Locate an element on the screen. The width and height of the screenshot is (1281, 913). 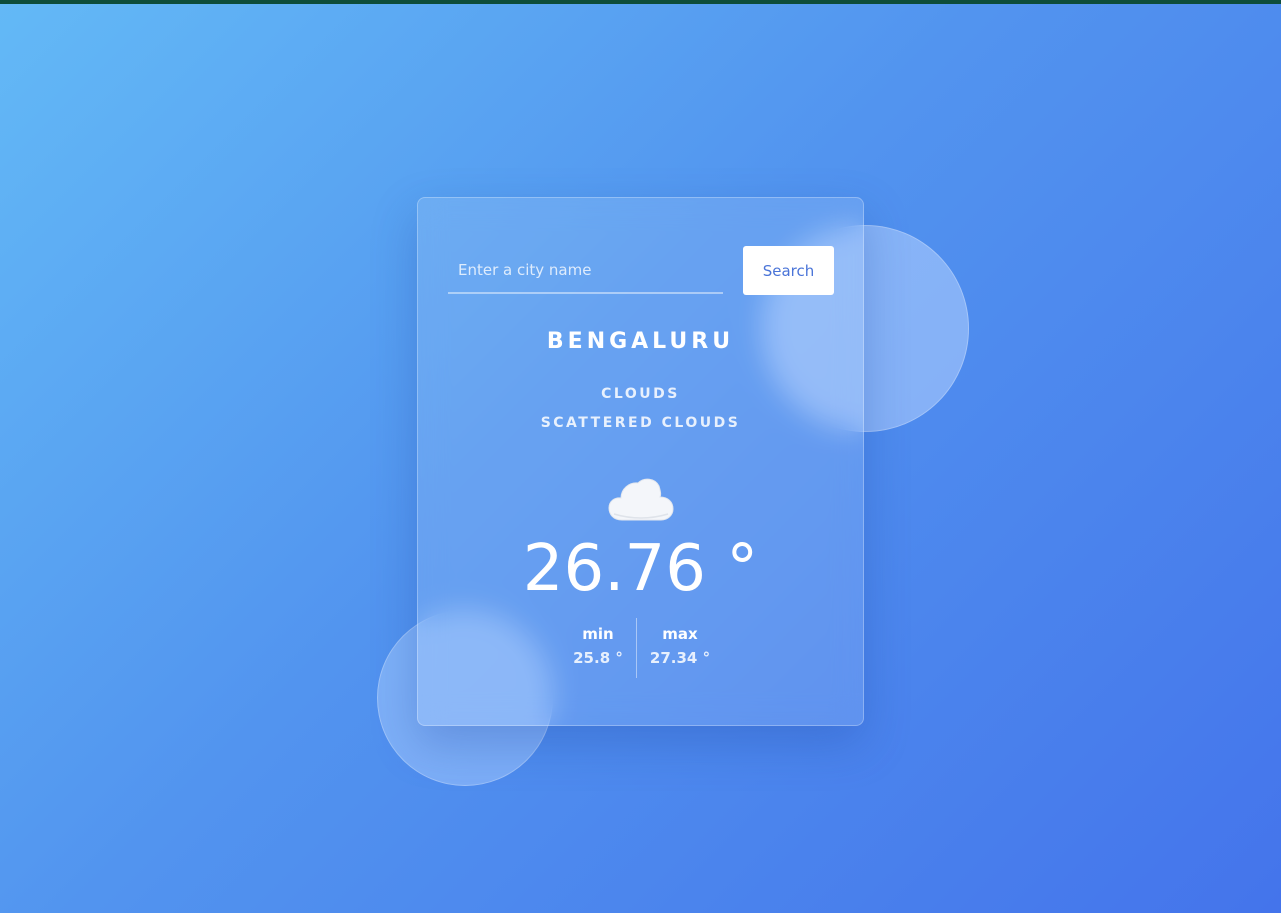
city-name: BENGALURU is located at coordinates (640, 341).